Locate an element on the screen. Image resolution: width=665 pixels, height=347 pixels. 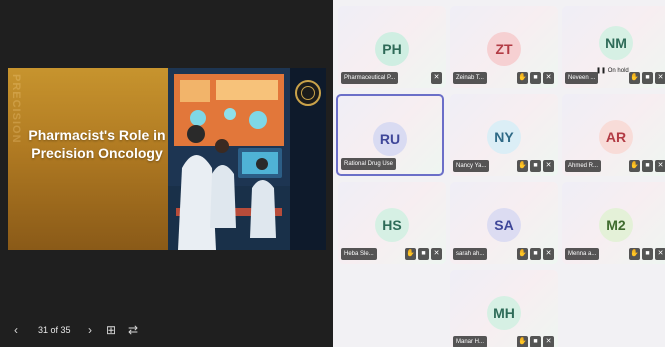
avatar: MH is located at coordinates (504, 313).